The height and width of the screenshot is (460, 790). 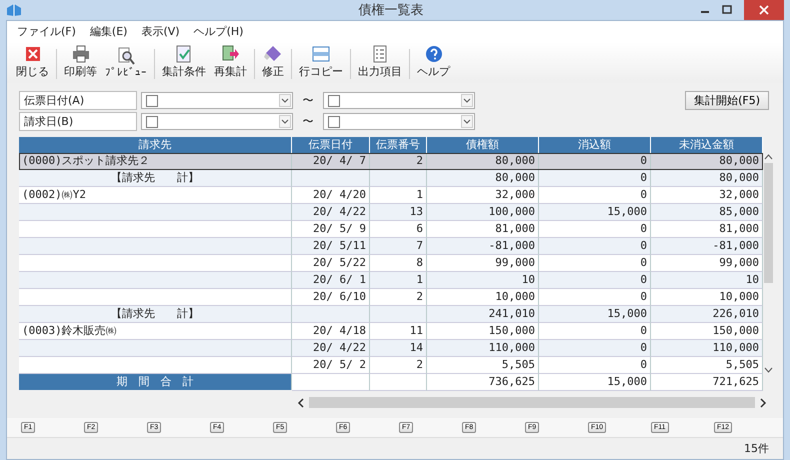 What do you see at coordinates (727, 100) in the screenshot?
I see `start-button: 集計開始(F5)` at bounding box center [727, 100].